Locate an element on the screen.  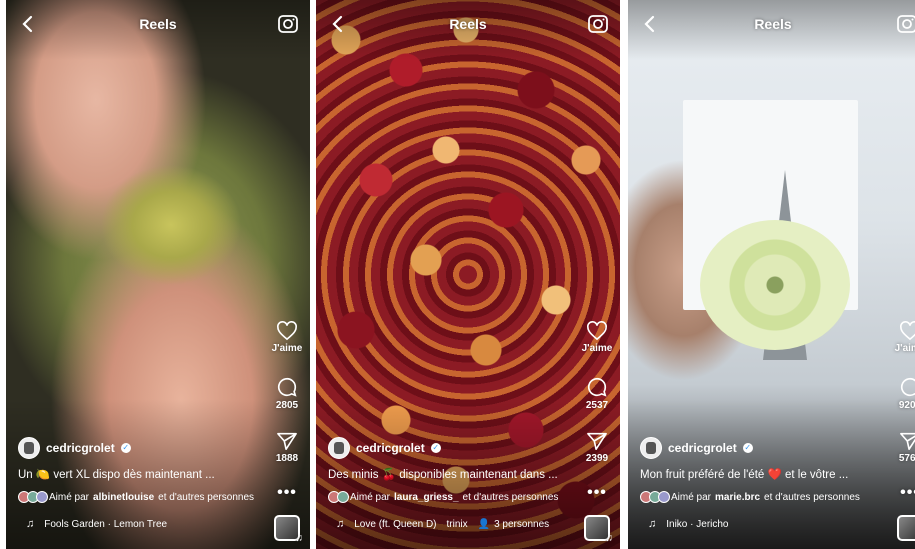
persons-count: 3 personnes is located at coordinates (522, 524).